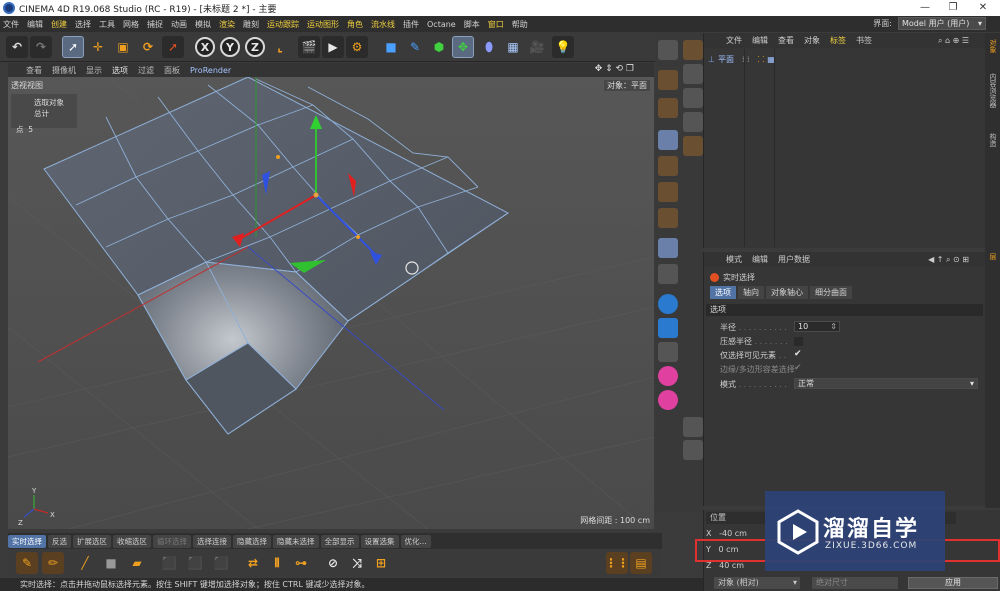  What do you see at coordinates (132, 541) in the screenshot?
I see `tab-shrink-selection: 收缩选区` at bounding box center [132, 541].